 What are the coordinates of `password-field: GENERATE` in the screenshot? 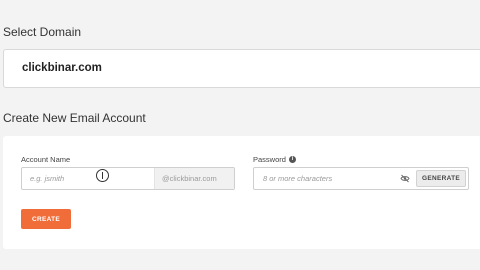 It's located at (361, 178).